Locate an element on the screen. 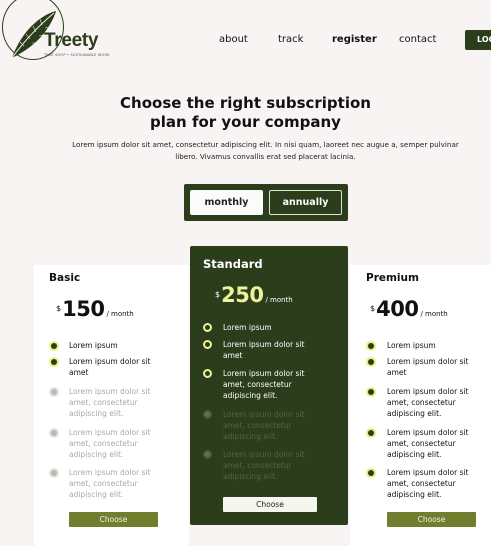  billing-toggle: monthly annually is located at coordinates (266, 202).